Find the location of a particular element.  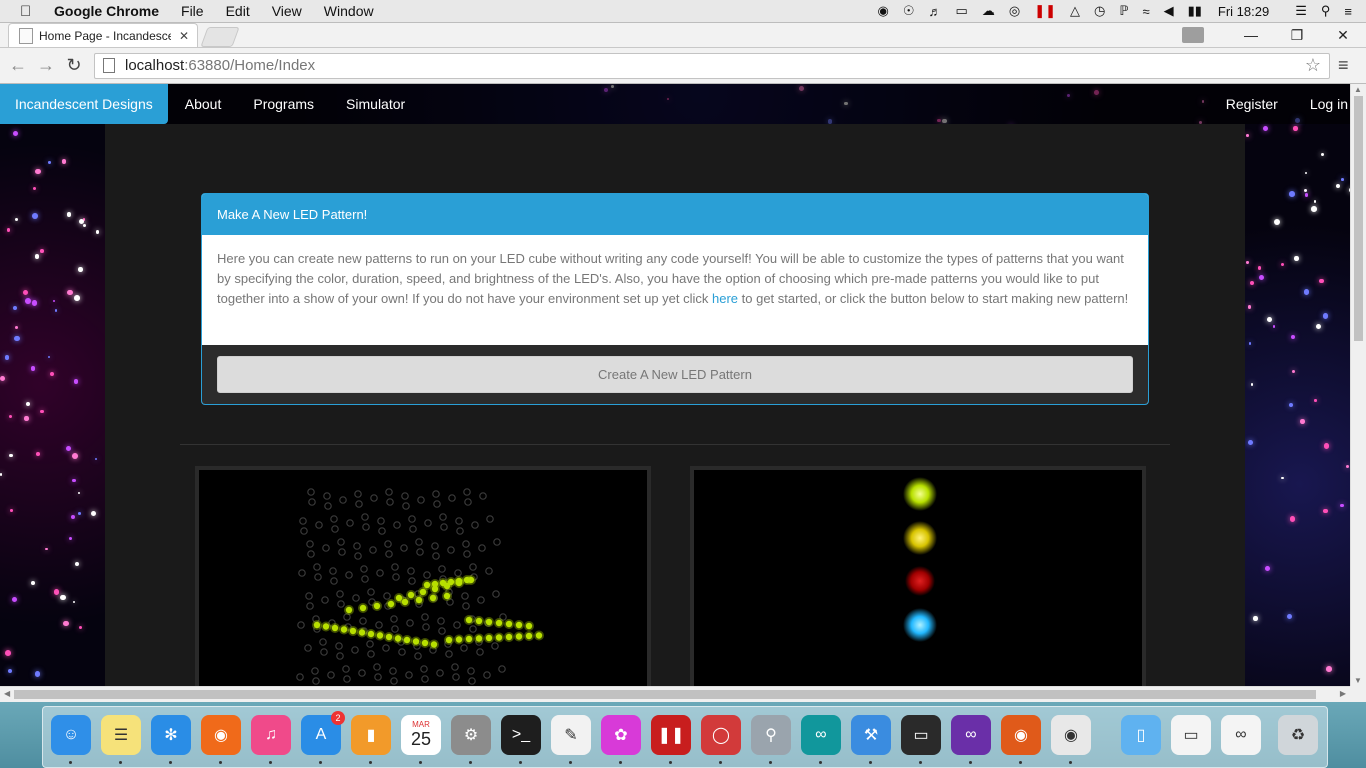

screenshot-icon: ▭ is located at coordinates (1191, 735).